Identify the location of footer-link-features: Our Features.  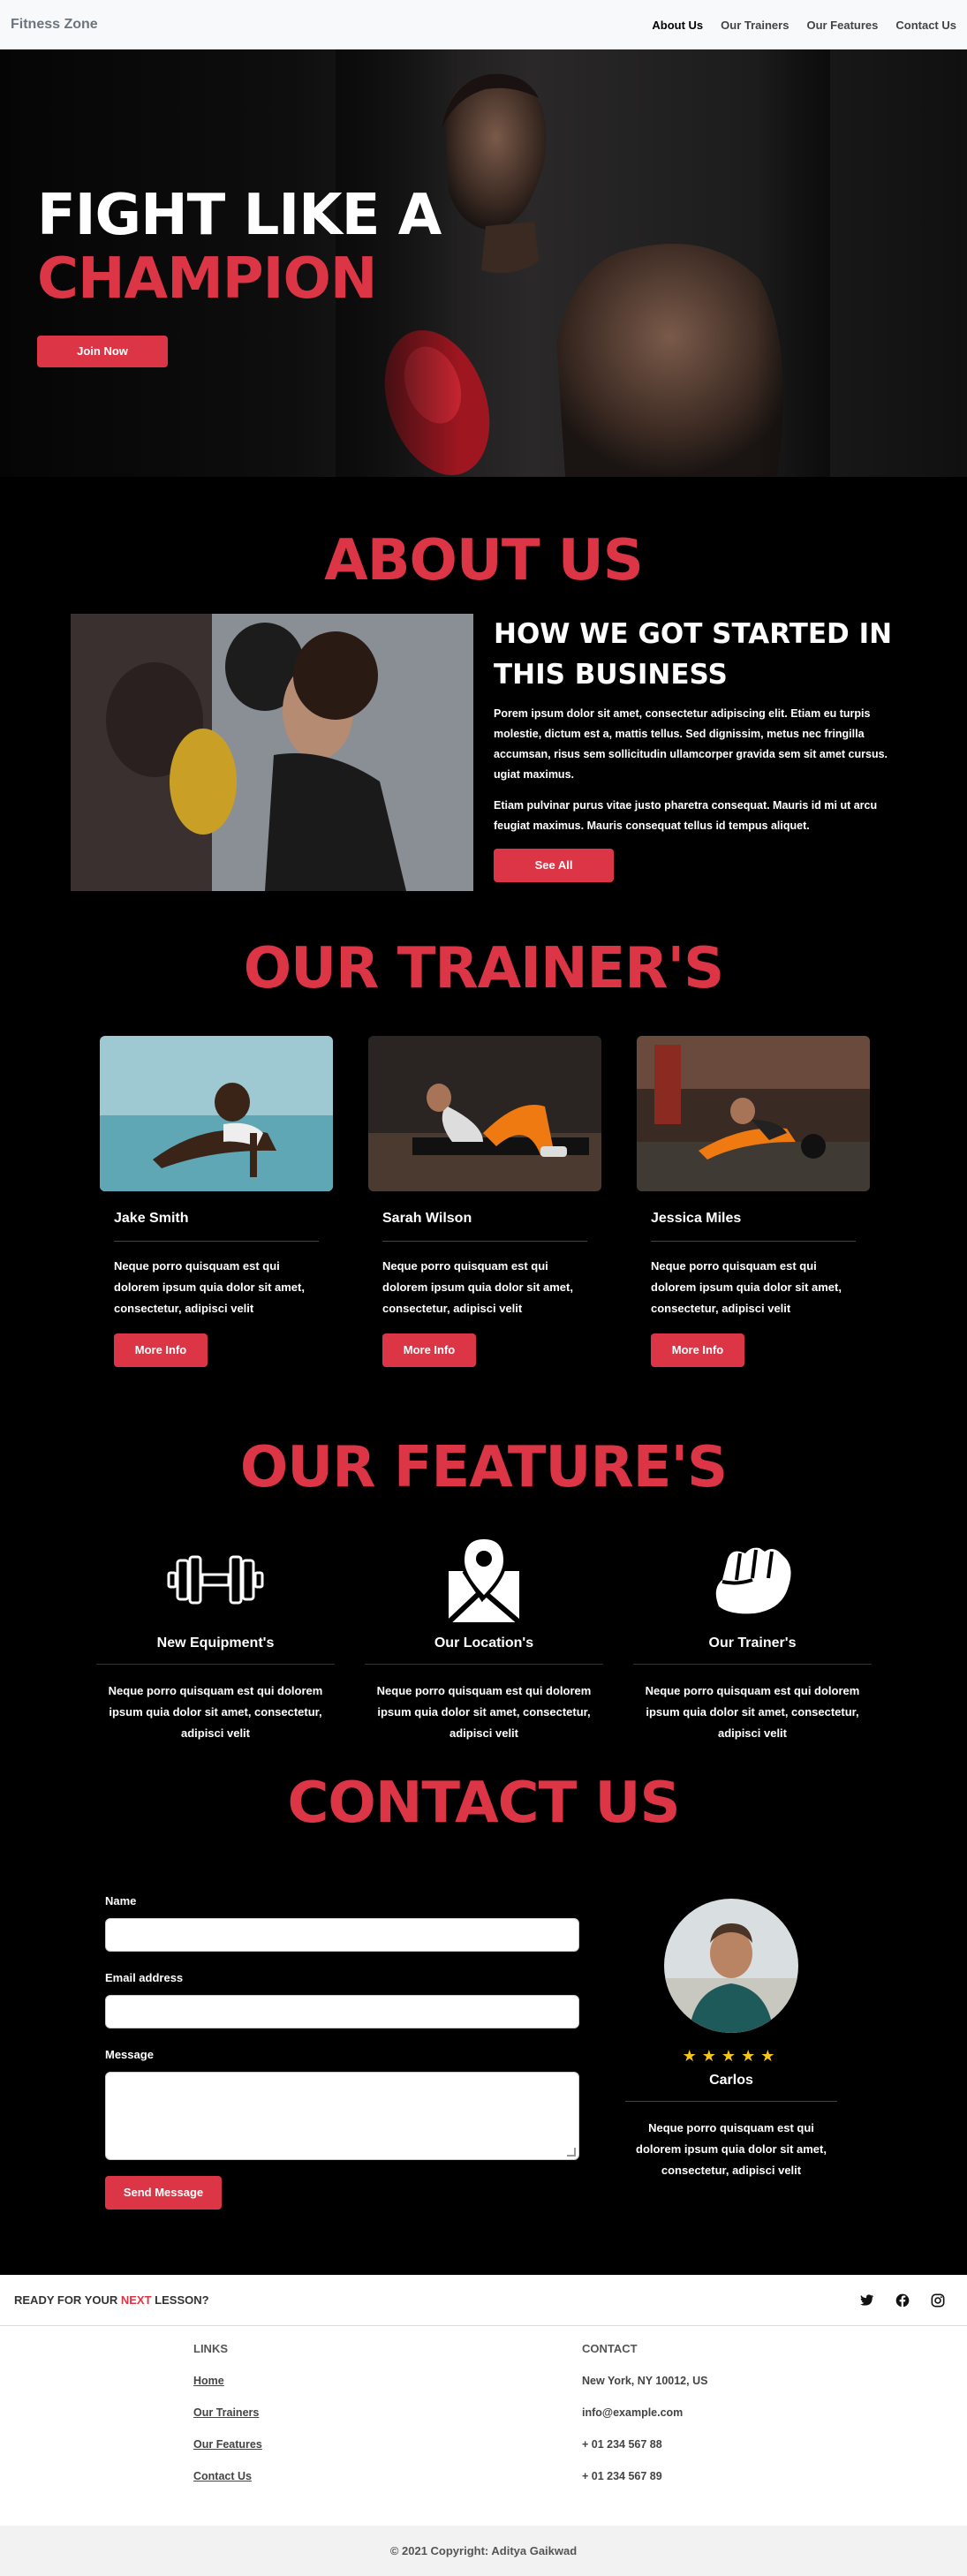
(227, 2444).